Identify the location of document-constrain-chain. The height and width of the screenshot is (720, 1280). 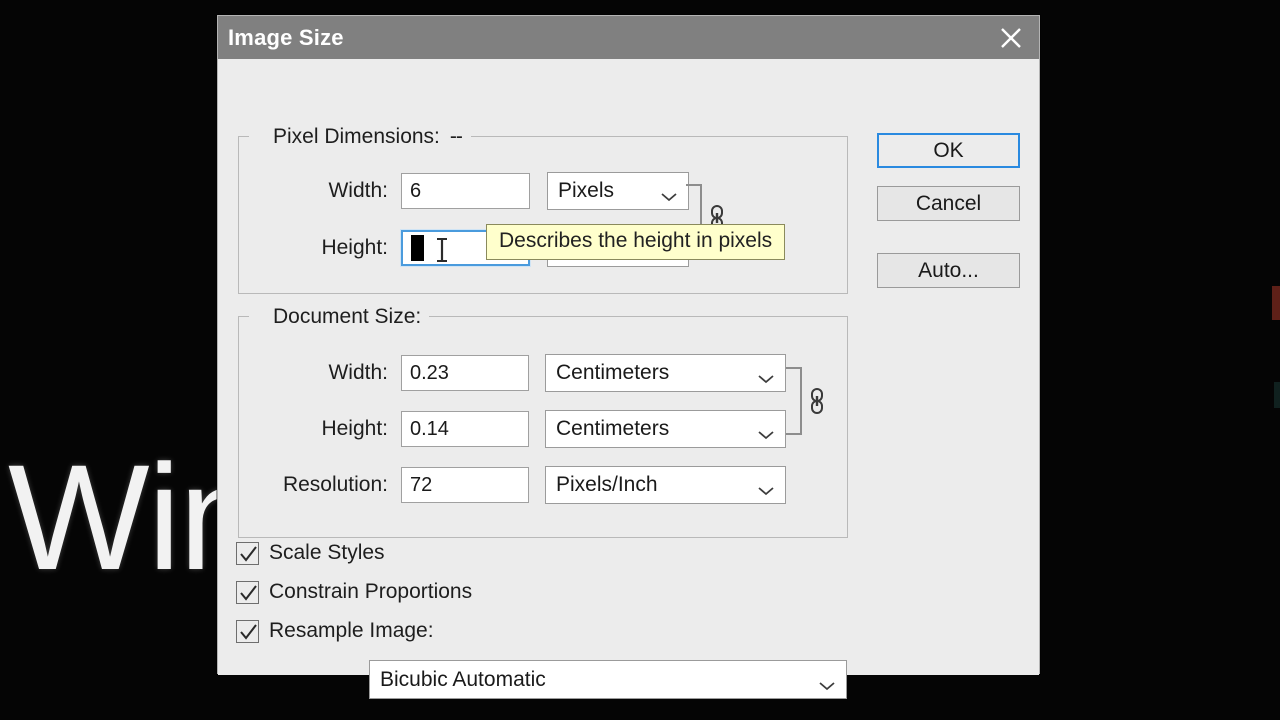
(810, 401).